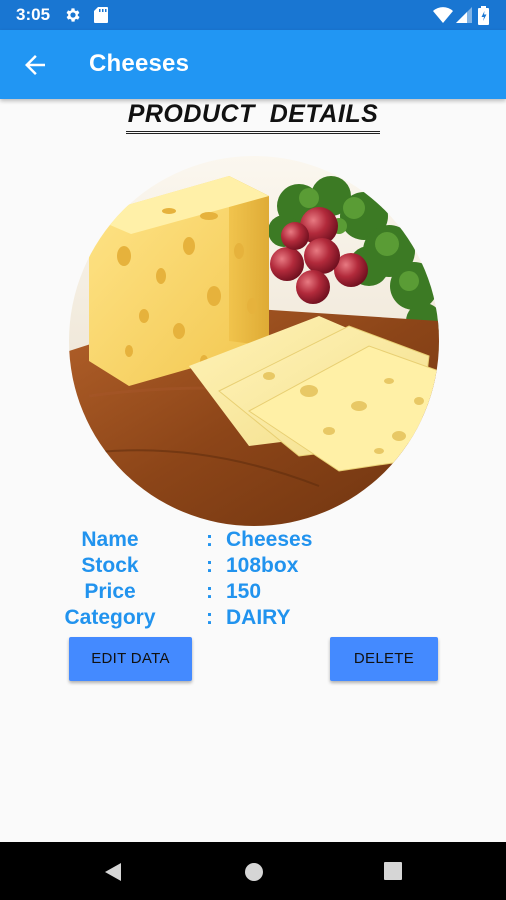  What do you see at coordinates (110, 565) in the screenshot?
I see `stock-label: Stock` at bounding box center [110, 565].